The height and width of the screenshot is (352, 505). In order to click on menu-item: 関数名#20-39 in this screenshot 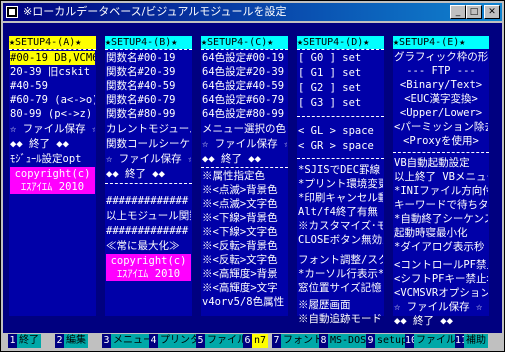, I will do `click(148, 72)`.